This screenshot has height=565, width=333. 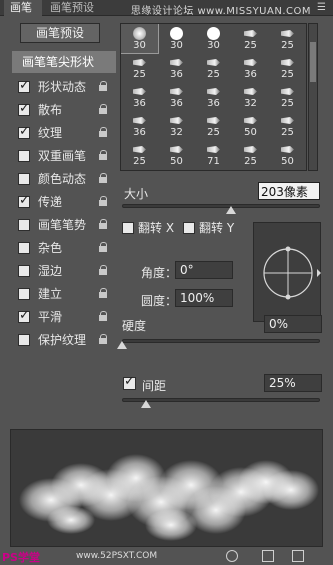 I want to click on panel-menu-icon: ☰, so click(x=323, y=7).